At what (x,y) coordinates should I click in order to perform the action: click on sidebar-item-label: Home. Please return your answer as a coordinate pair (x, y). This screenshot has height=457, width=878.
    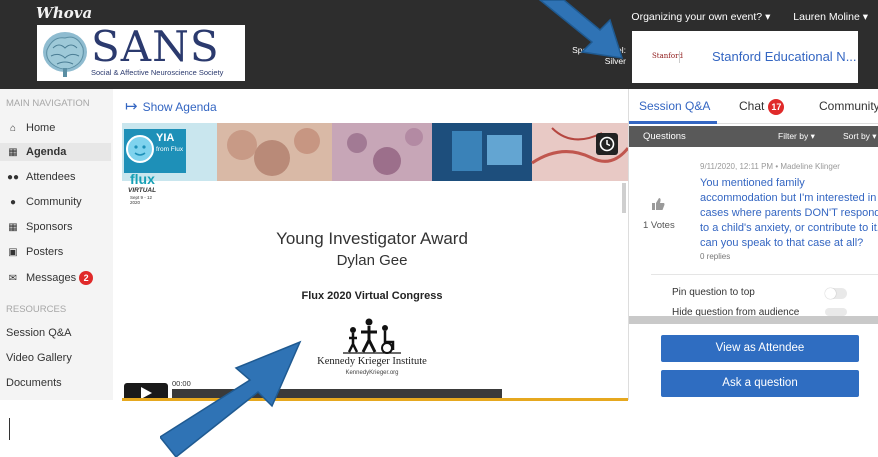
    Looking at the image, I should click on (41, 128).